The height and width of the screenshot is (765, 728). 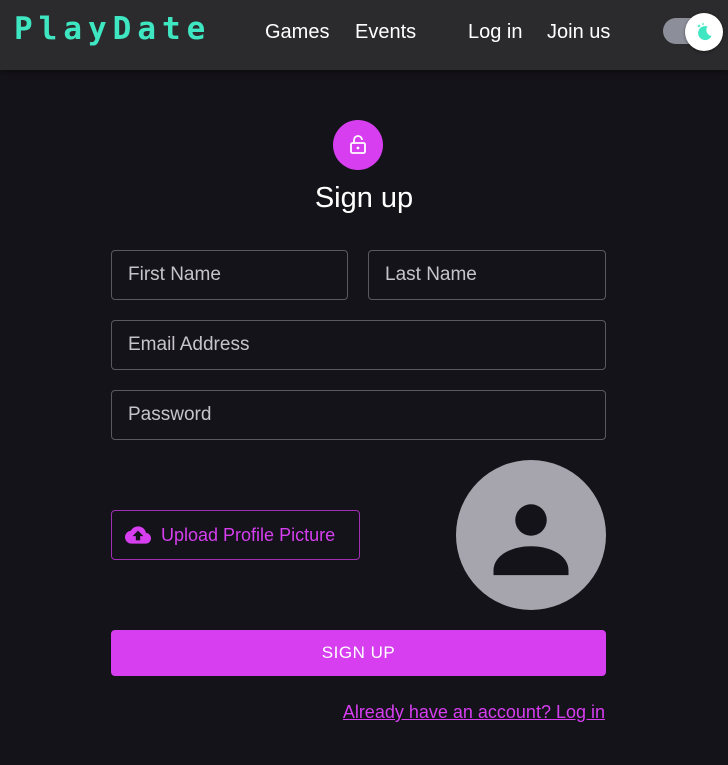 What do you see at coordinates (495, 32) in the screenshot?
I see `nav-login: Log in` at bounding box center [495, 32].